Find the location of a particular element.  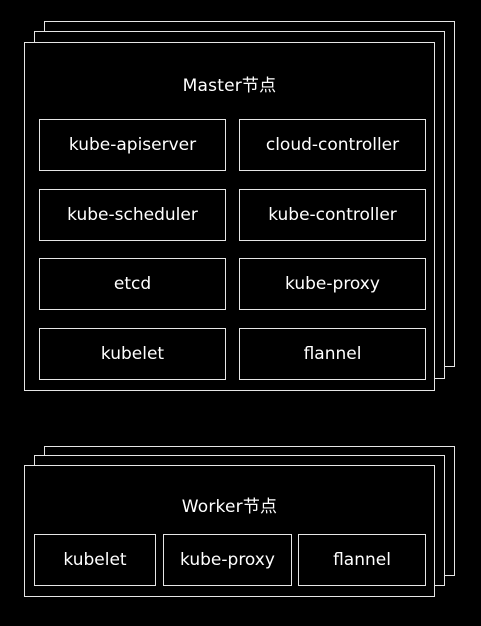

master-component-kube-scheduler: kube-scheduler is located at coordinates (132, 215).